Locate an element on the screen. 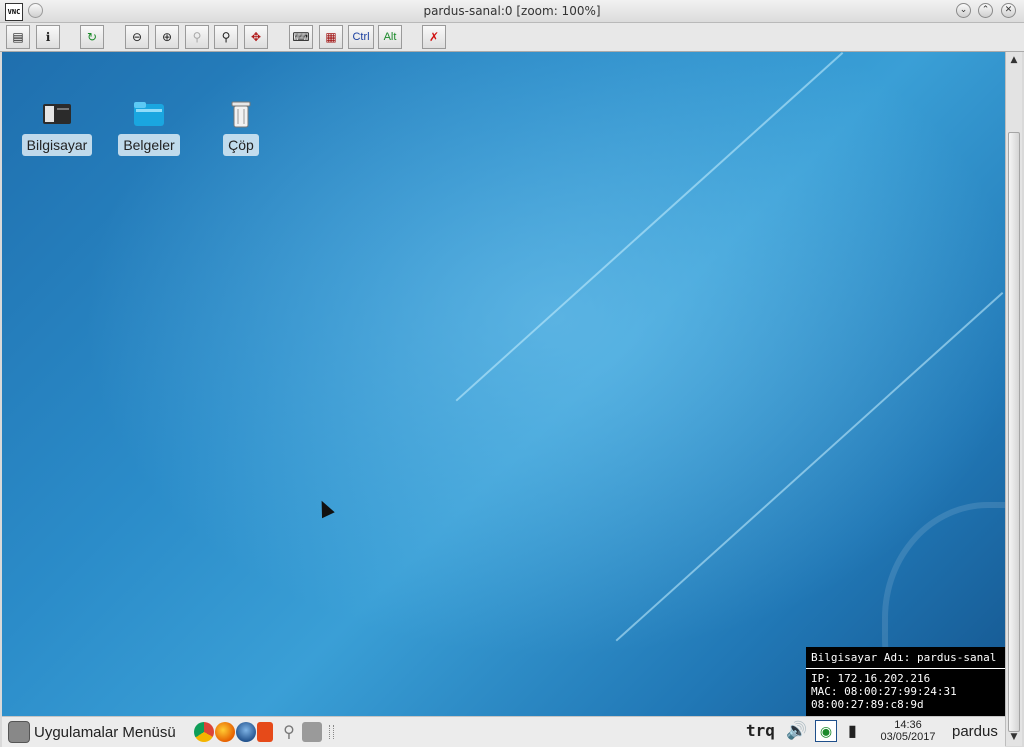 Image resolution: width=1024 pixels, height=747 pixels. ctrl-key-button: Ctrl is located at coordinates (361, 37).